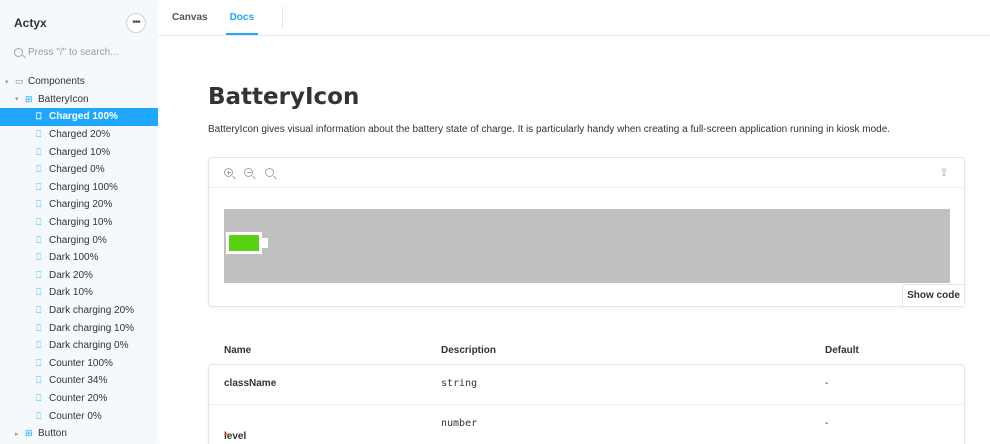  I want to click on sidebar-item-label: Counter 20%, so click(78, 398).